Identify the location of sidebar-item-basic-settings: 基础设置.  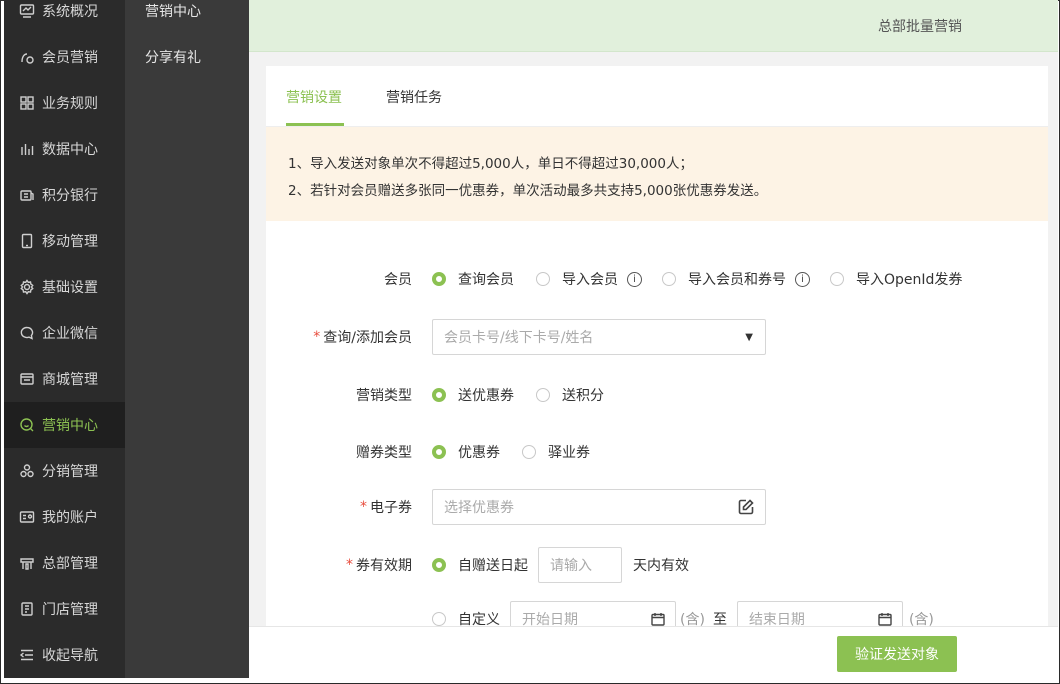
(64, 287).